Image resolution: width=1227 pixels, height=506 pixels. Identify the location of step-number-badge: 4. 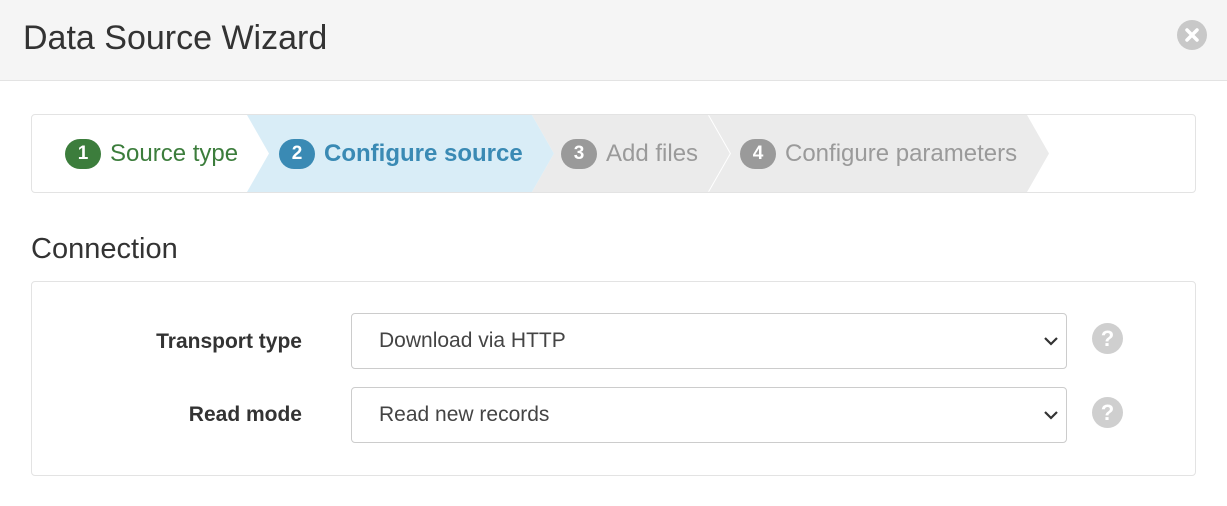
(758, 153).